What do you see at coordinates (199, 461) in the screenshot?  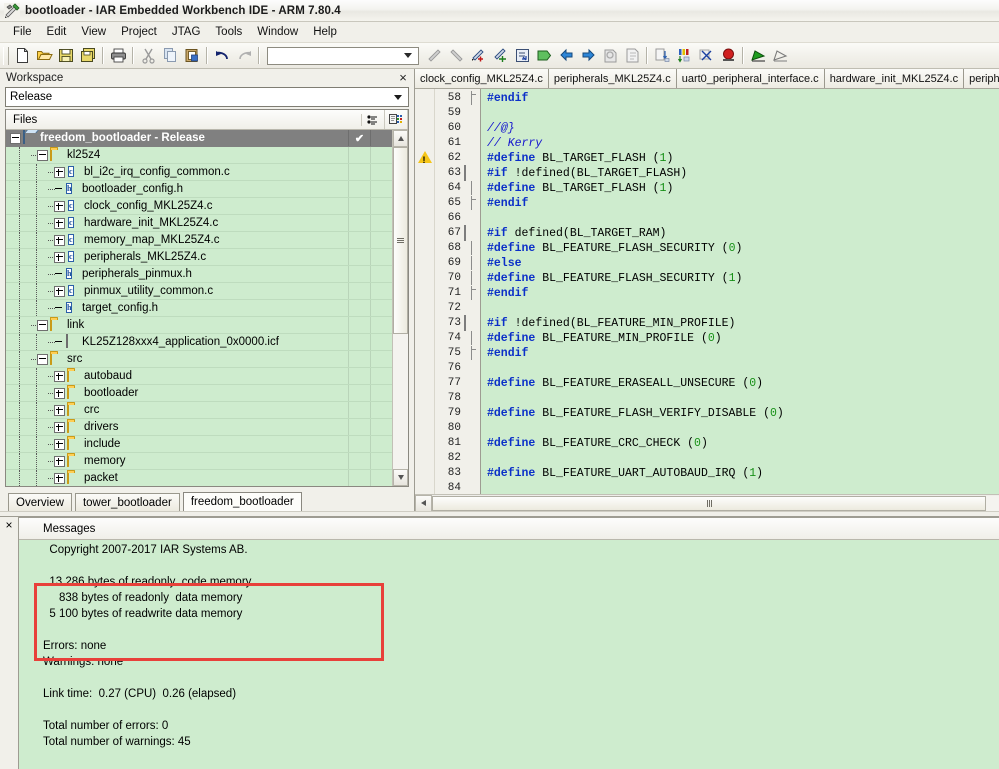 I see `tree-item-memory: memory` at bounding box center [199, 461].